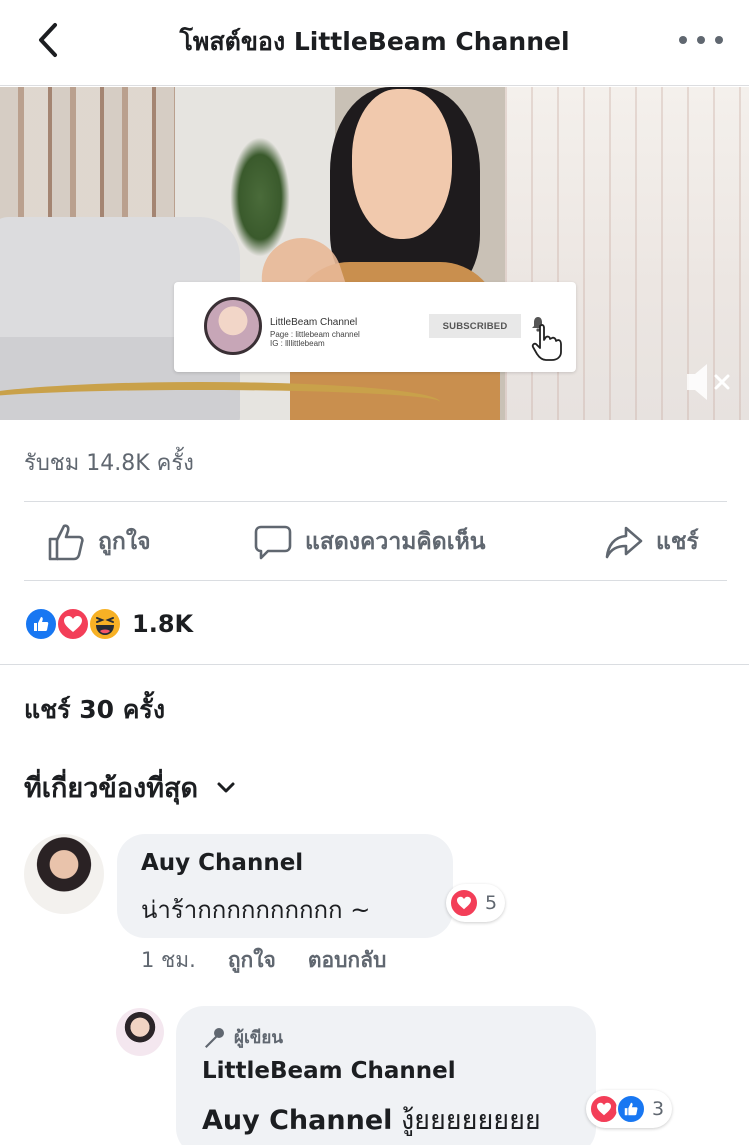 This screenshot has height=1145, width=749. Describe the element at coordinates (708, 382) in the screenshot. I see `mute-icon` at that location.